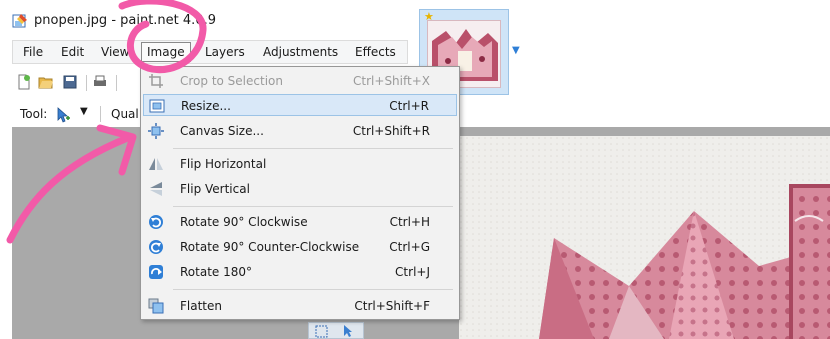  What do you see at coordinates (156, 164) in the screenshot?
I see `flip-horizontal-icon` at bounding box center [156, 164].